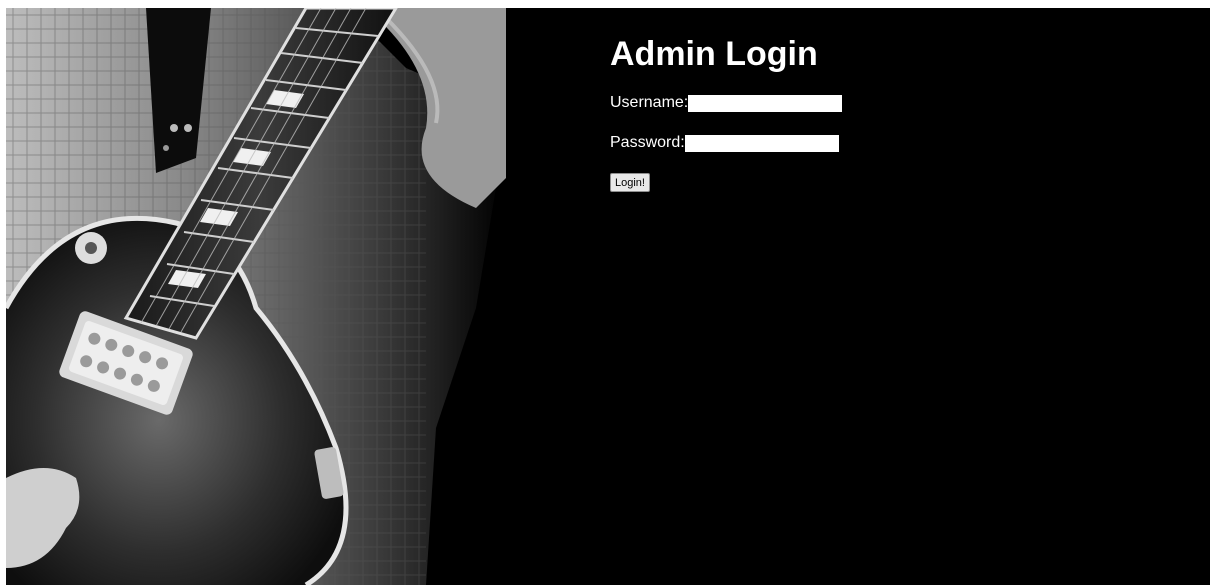 Image resolution: width=1213 pixels, height=585 pixels. What do you see at coordinates (714, 54) in the screenshot?
I see `page-title: Admin Login` at bounding box center [714, 54].